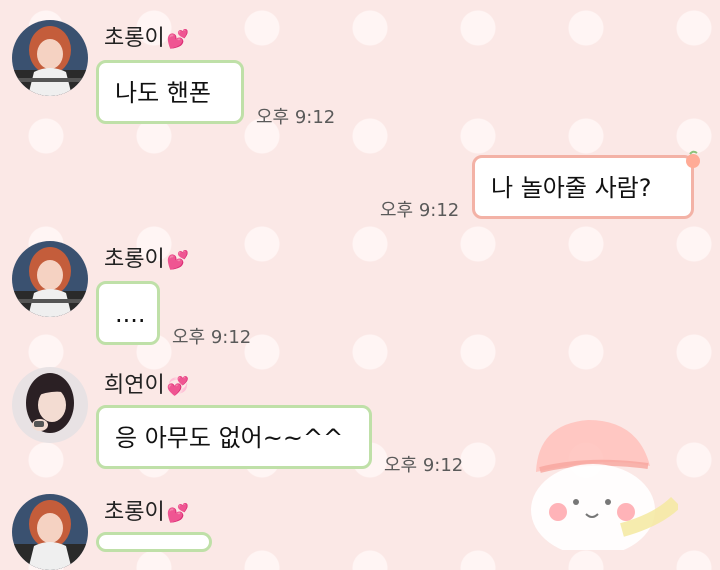 This screenshot has height=570, width=720. Describe the element at coordinates (604, 485) in the screenshot. I see `character-illustration` at that location.